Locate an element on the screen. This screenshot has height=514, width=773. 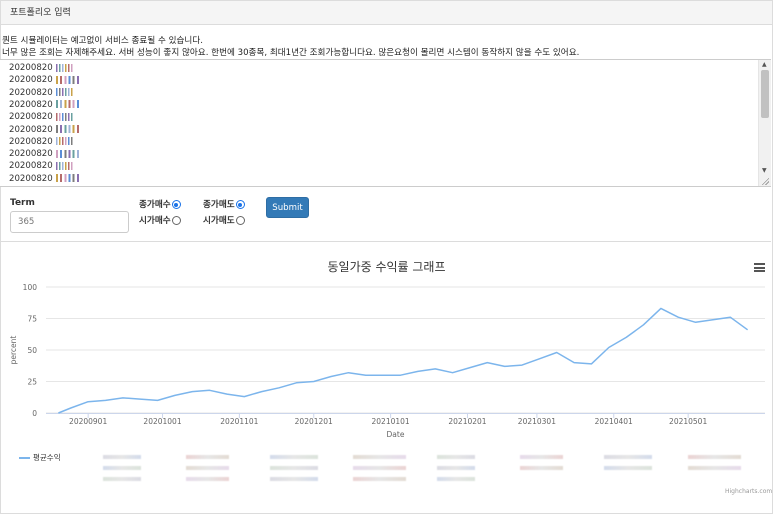
chart-menu-icon is located at coordinates (759, 267).